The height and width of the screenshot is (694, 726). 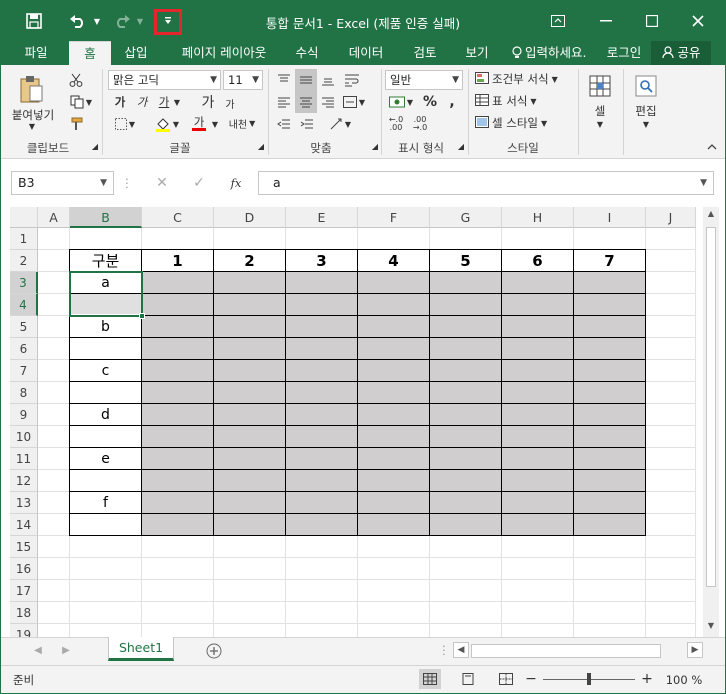 I want to click on row-header-13: 13, so click(x=24, y=503).